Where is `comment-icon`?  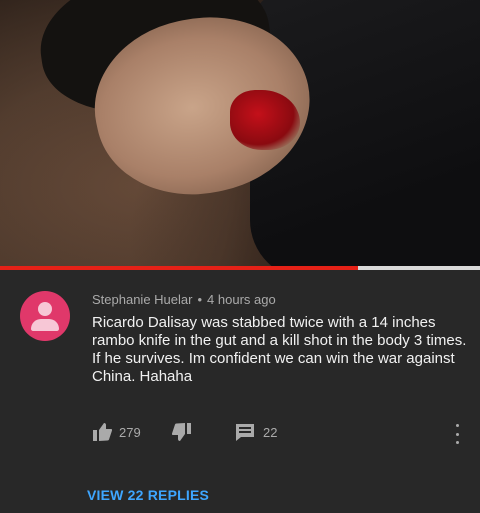
comment-icon is located at coordinates (245, 432).